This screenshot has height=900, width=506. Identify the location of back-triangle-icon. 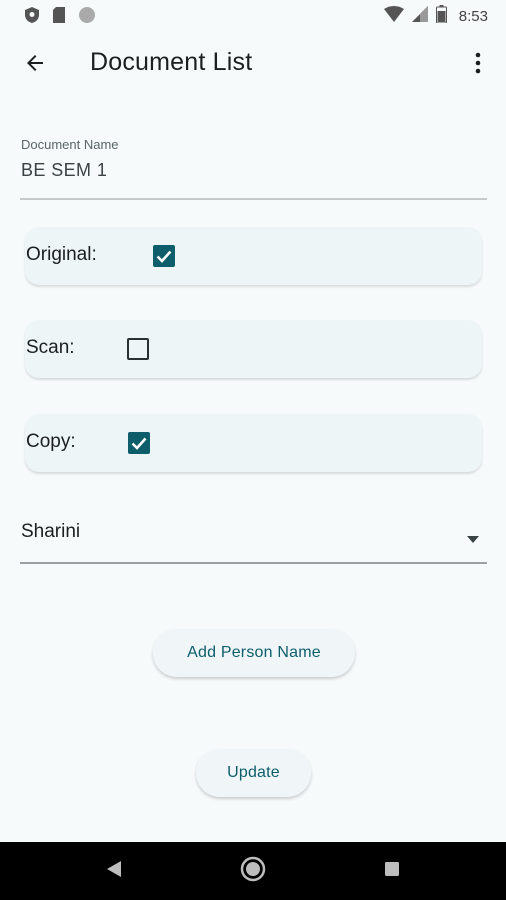
(114, 871).